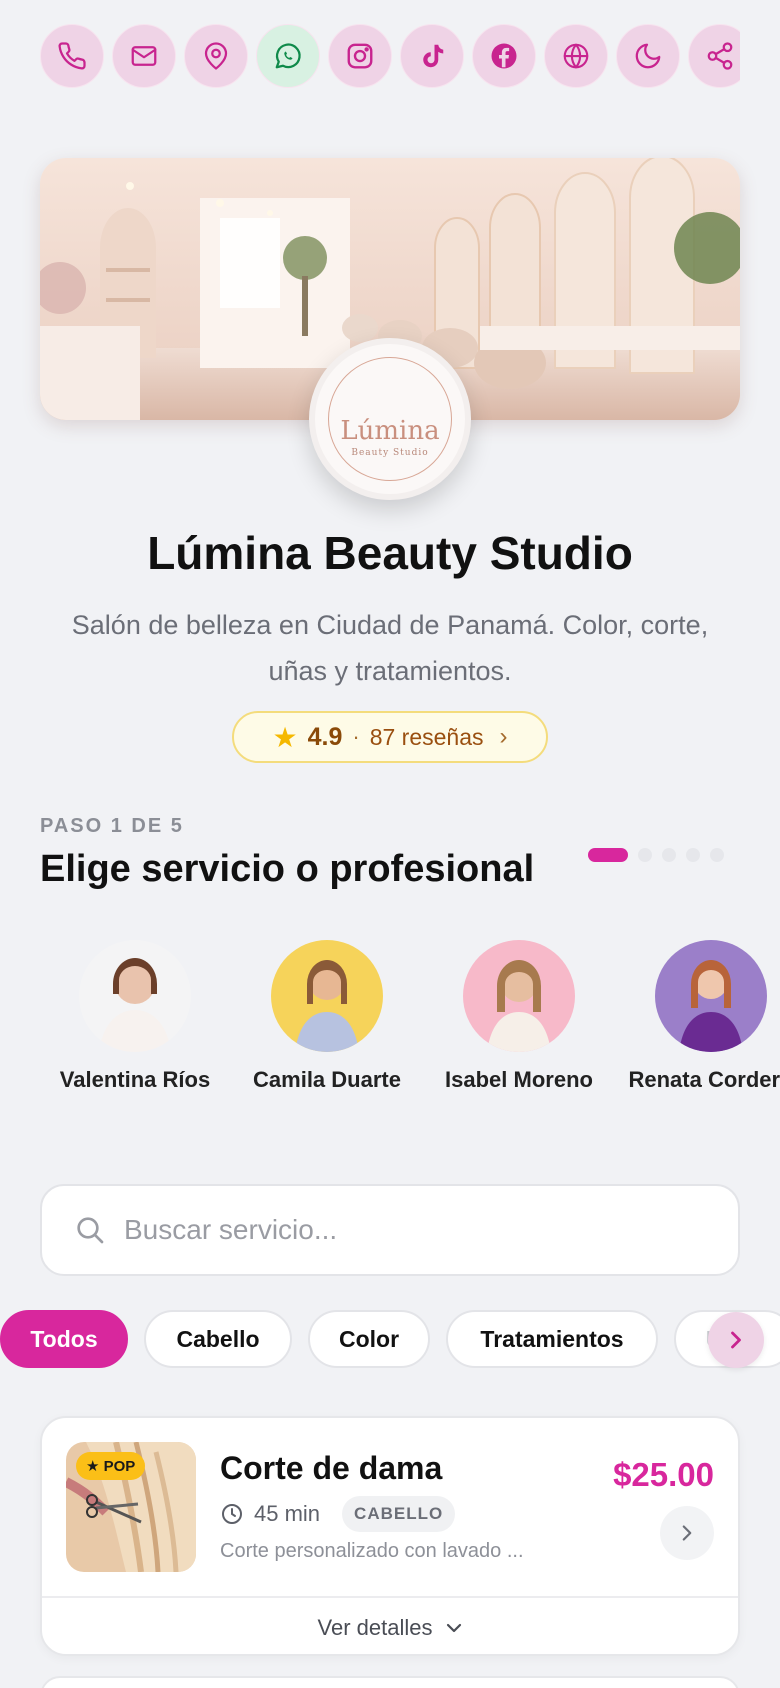 The image size is (780, 1688). I want to click on phone-icon, so click(72, 56).